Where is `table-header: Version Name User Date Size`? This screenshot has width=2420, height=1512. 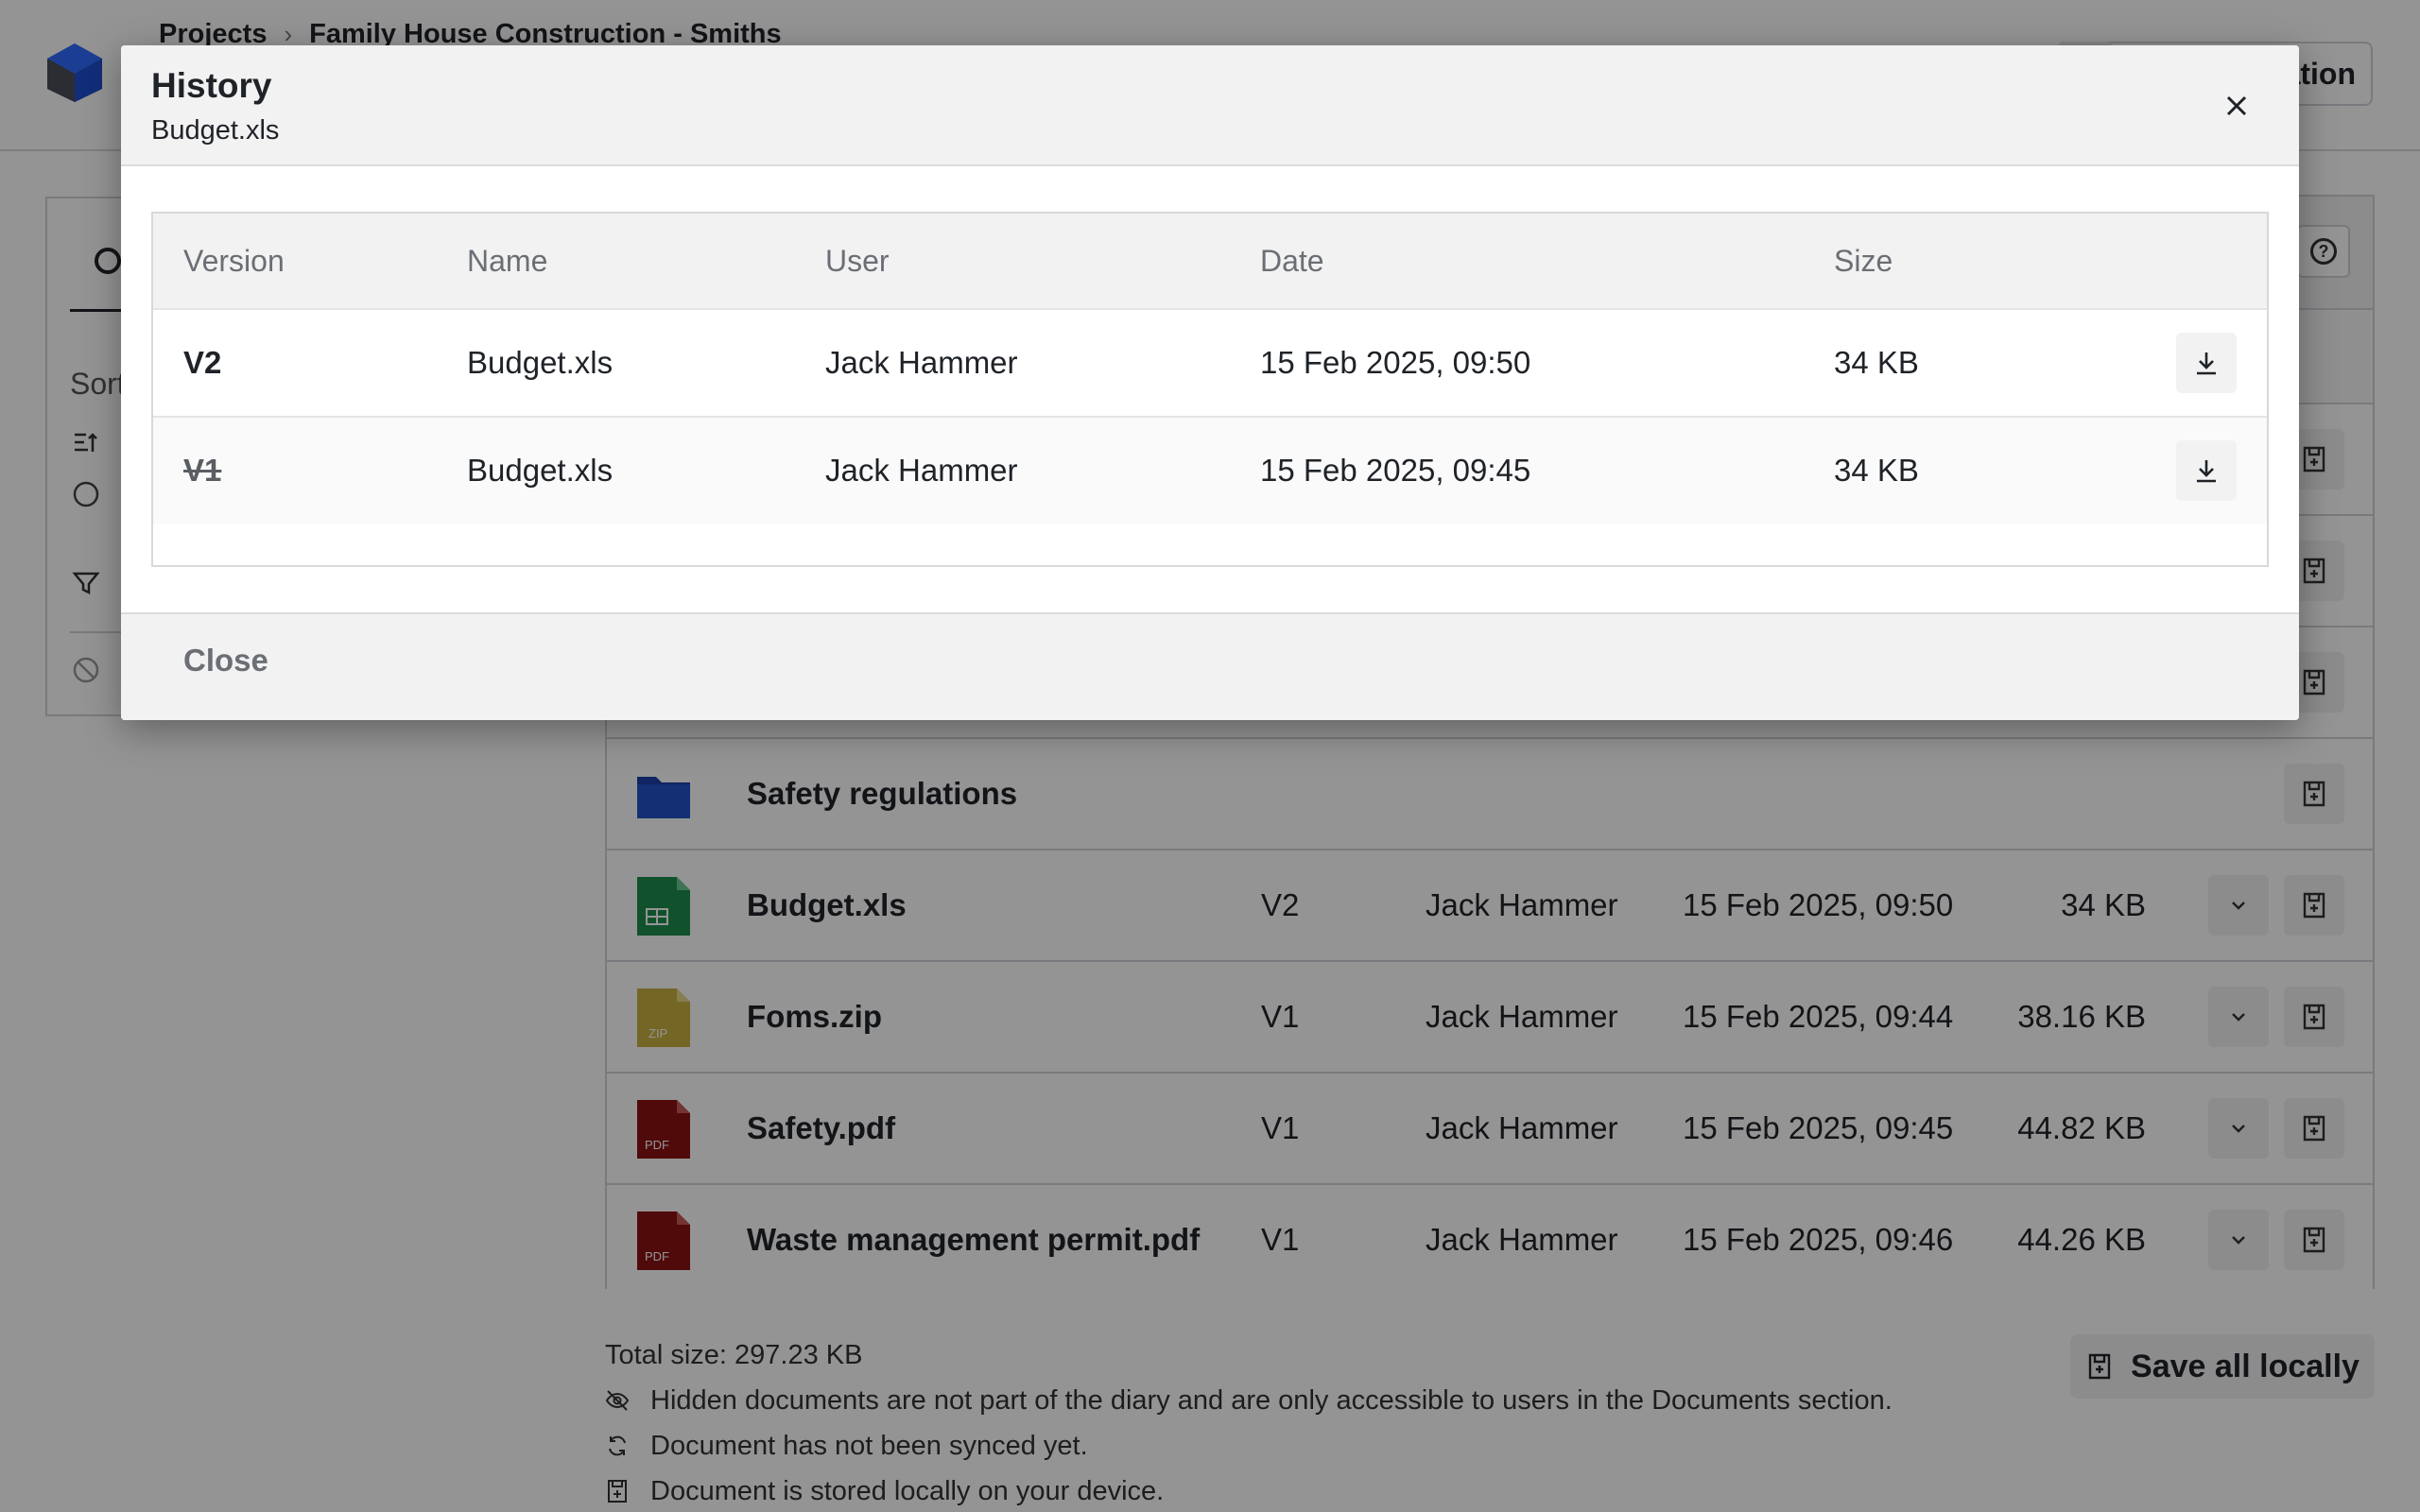
table-header: Version Name User Date Size is located at coordinates (1210, 261).